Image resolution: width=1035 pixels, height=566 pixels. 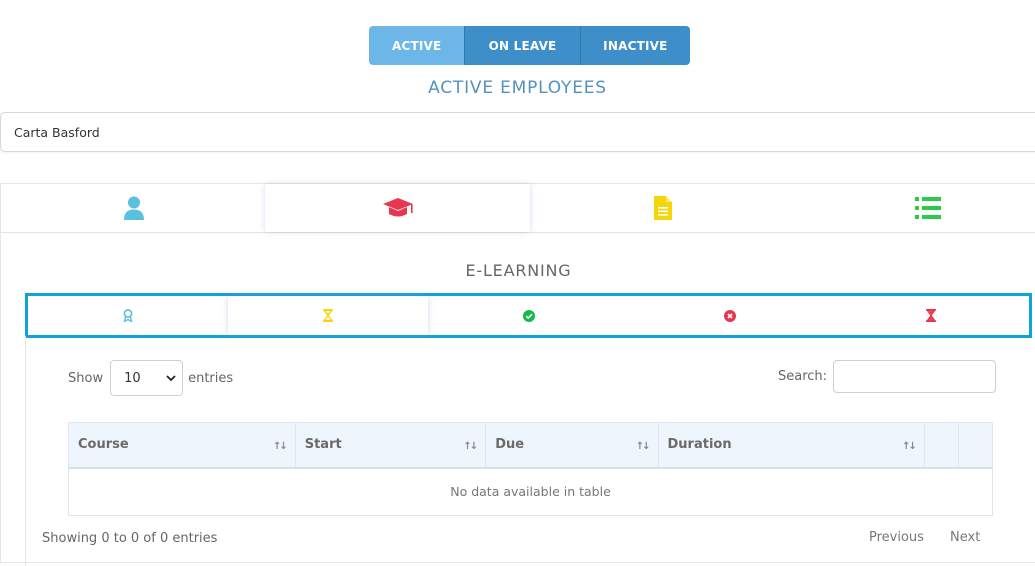 I want to click on entries-label: entries, so click(x=211, y=378).